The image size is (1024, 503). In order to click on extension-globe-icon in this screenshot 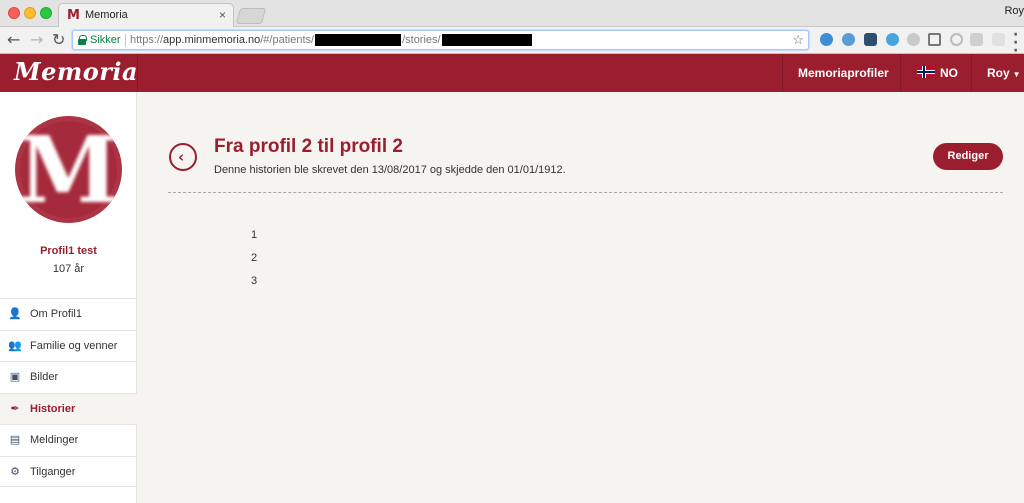, I will do `click(826, 39)`.